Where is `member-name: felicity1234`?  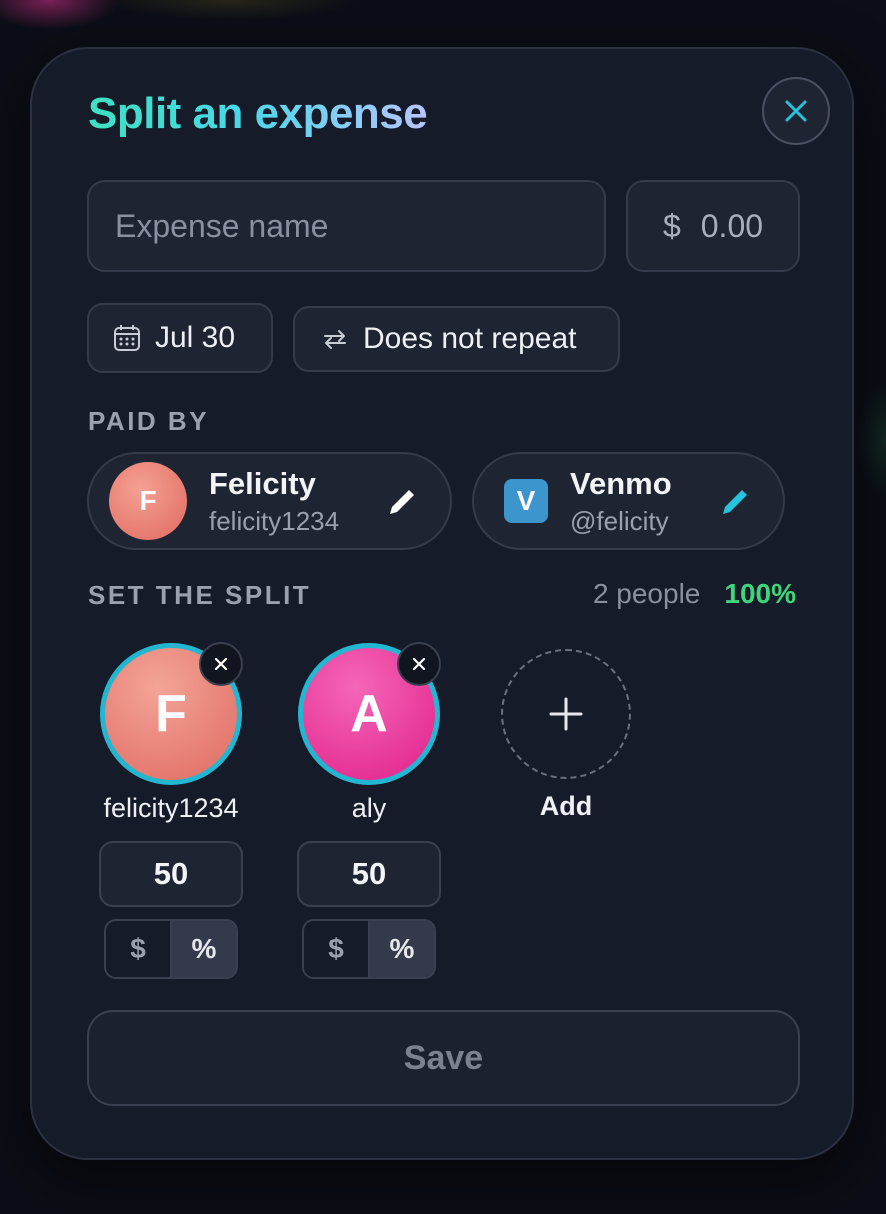
member-name: felicity1234 is located at coordinates (171, 808).